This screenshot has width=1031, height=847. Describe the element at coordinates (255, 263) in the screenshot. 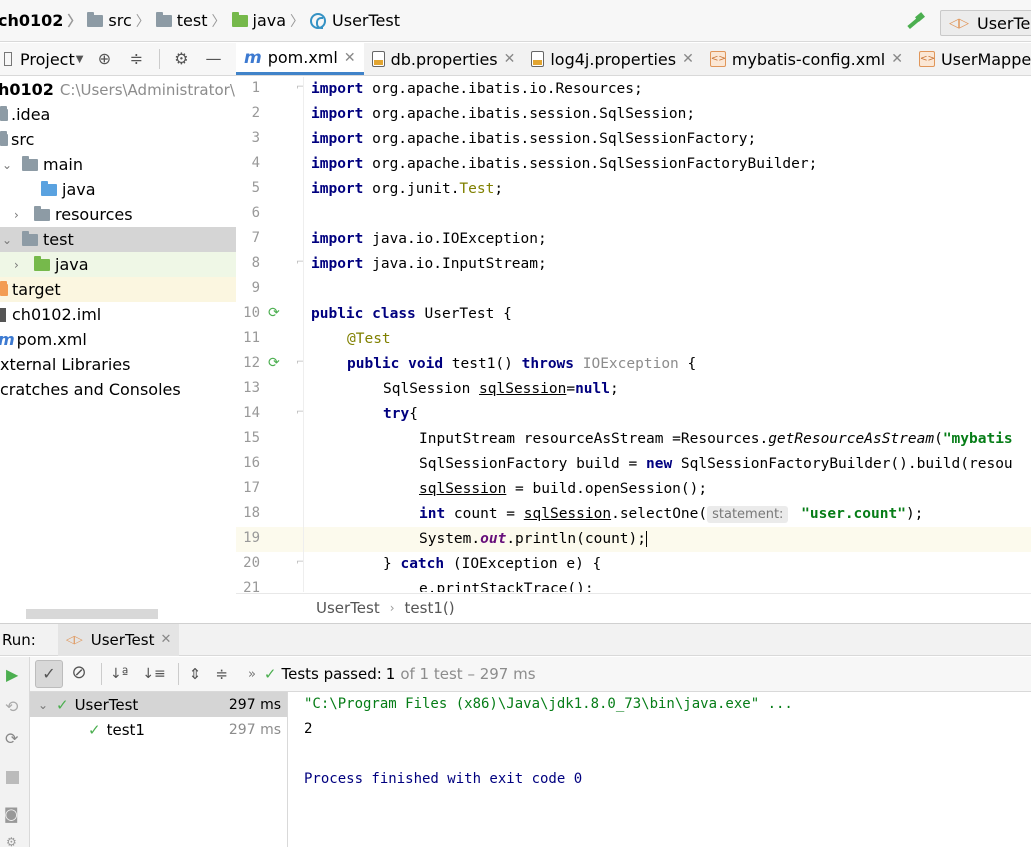

I see `line-number: 8` at that location.